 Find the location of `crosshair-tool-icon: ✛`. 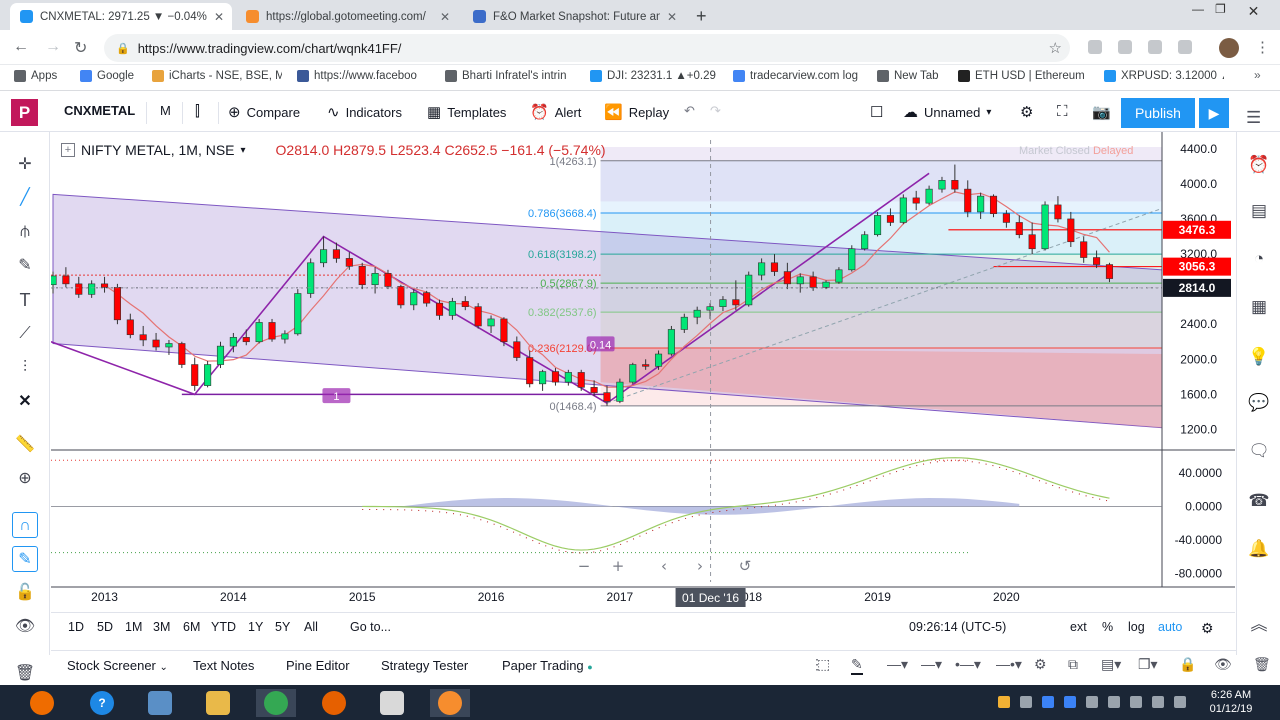

crosshair-tool-icon: ✛ is located at coordinates (25, 165).